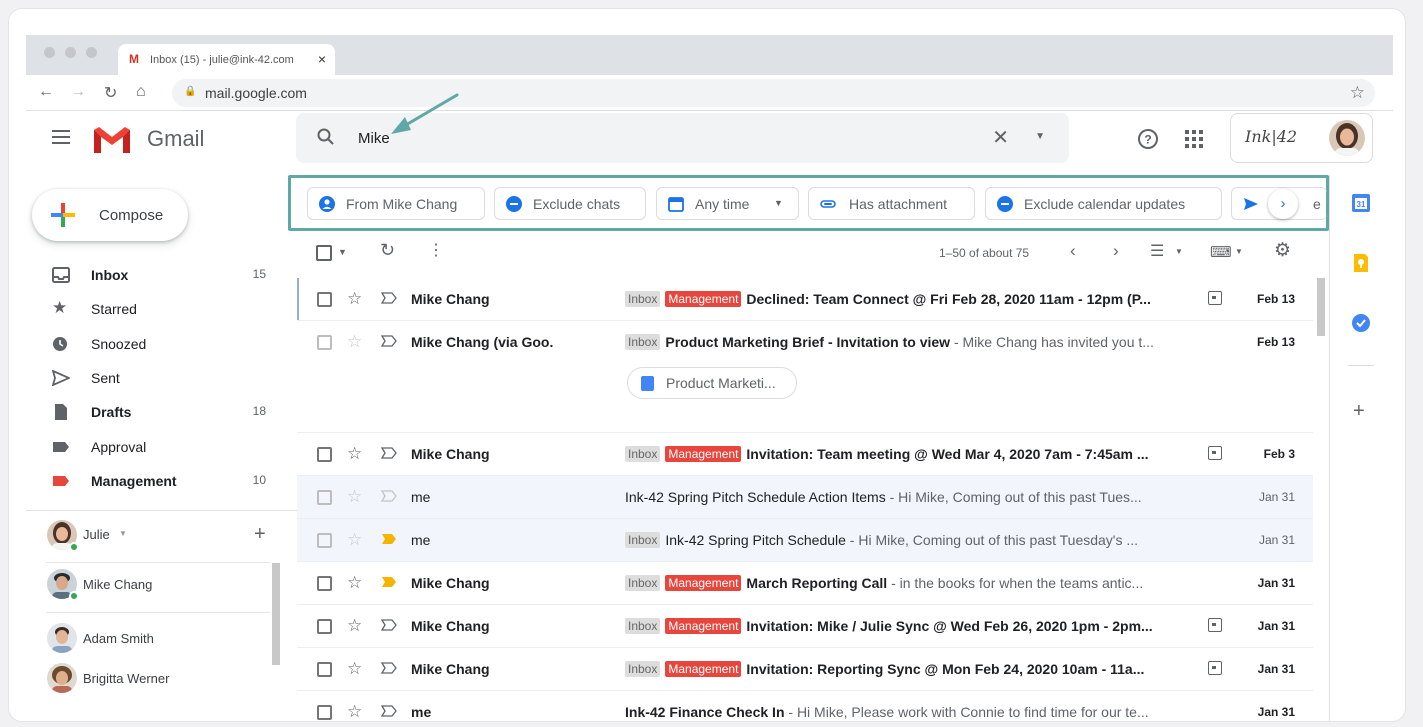  What do you see at coordinates (1103, 203) in the screenshot?
I see `chip-exclude-calendar-updates: Exclude calendar updates` at bounding box center [1103, 203].